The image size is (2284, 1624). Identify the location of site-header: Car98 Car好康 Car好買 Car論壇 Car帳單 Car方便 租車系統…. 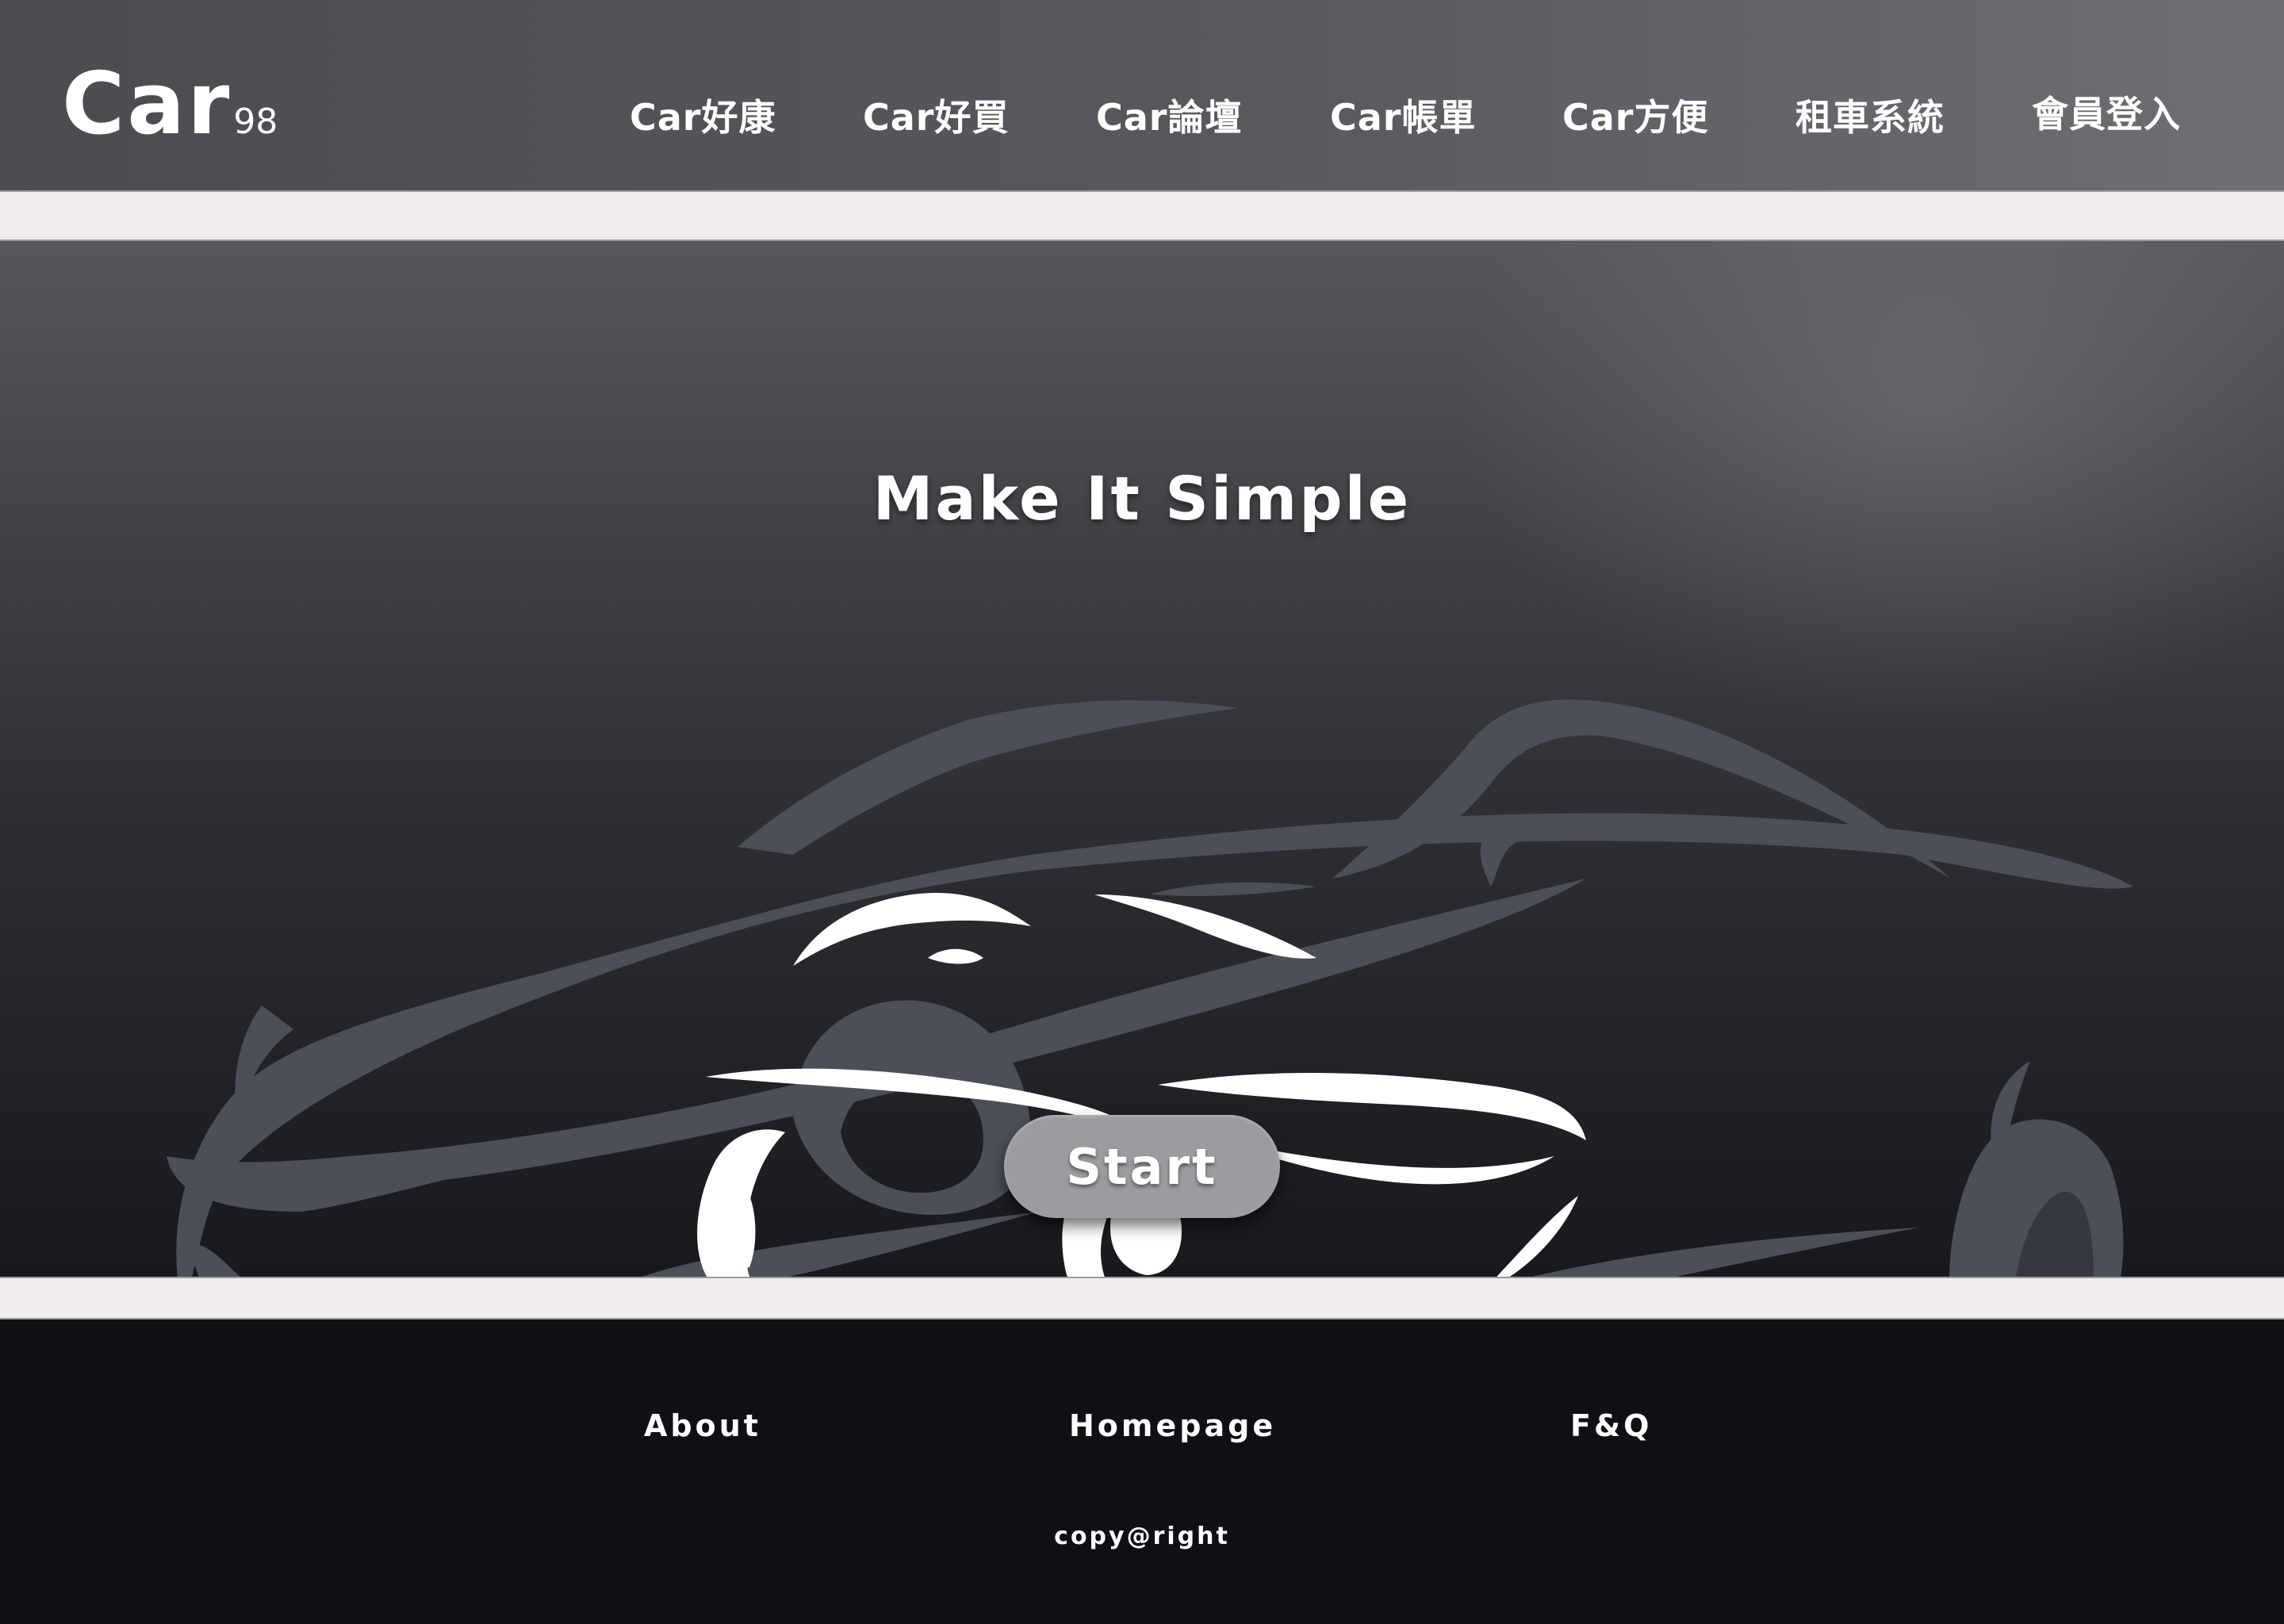
(1142, 95).